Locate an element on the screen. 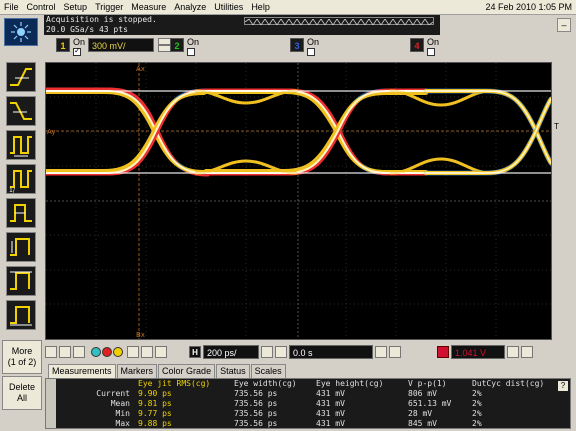 The image size is (576, 431). channel-3-on: On is located at coordinates (313, 47).